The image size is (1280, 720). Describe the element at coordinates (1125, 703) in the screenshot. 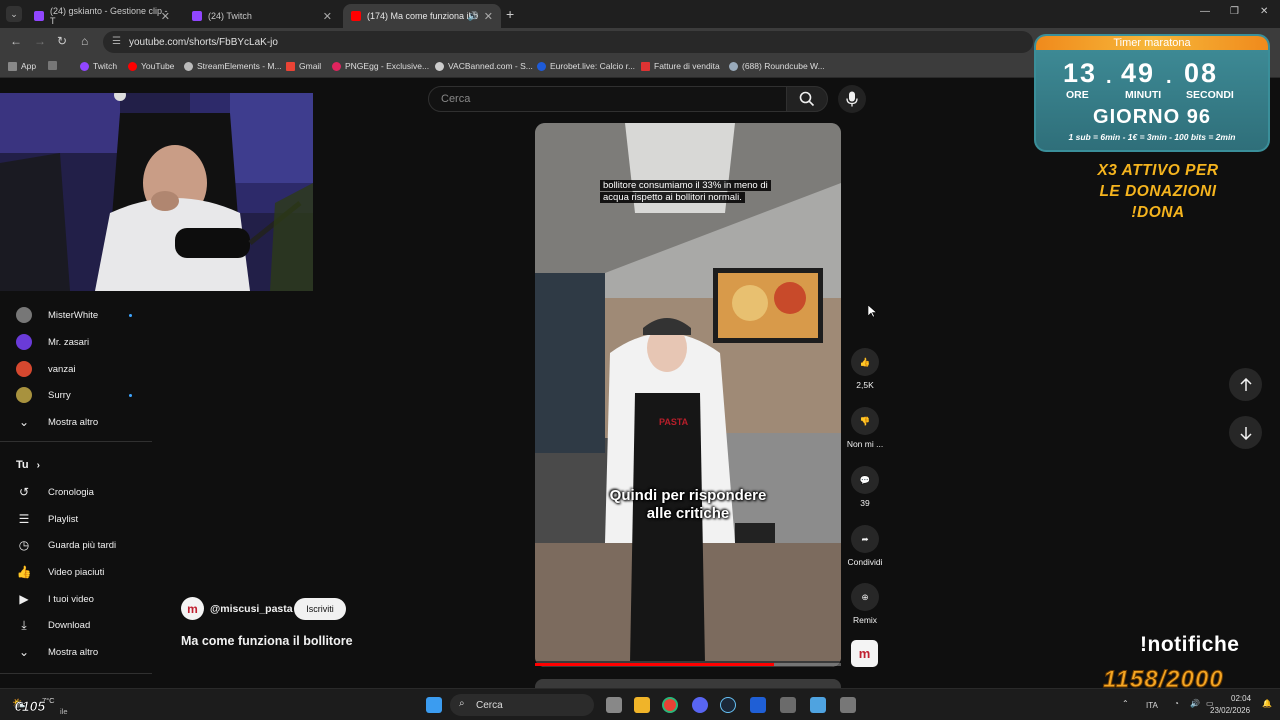

I see `tray-chevron-icon: ⌃` at that location.